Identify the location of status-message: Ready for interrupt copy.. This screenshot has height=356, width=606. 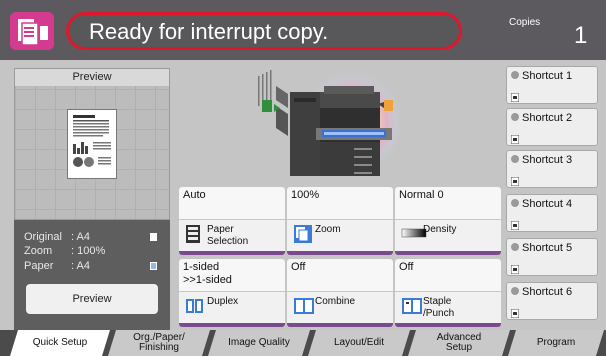
(209, 31).